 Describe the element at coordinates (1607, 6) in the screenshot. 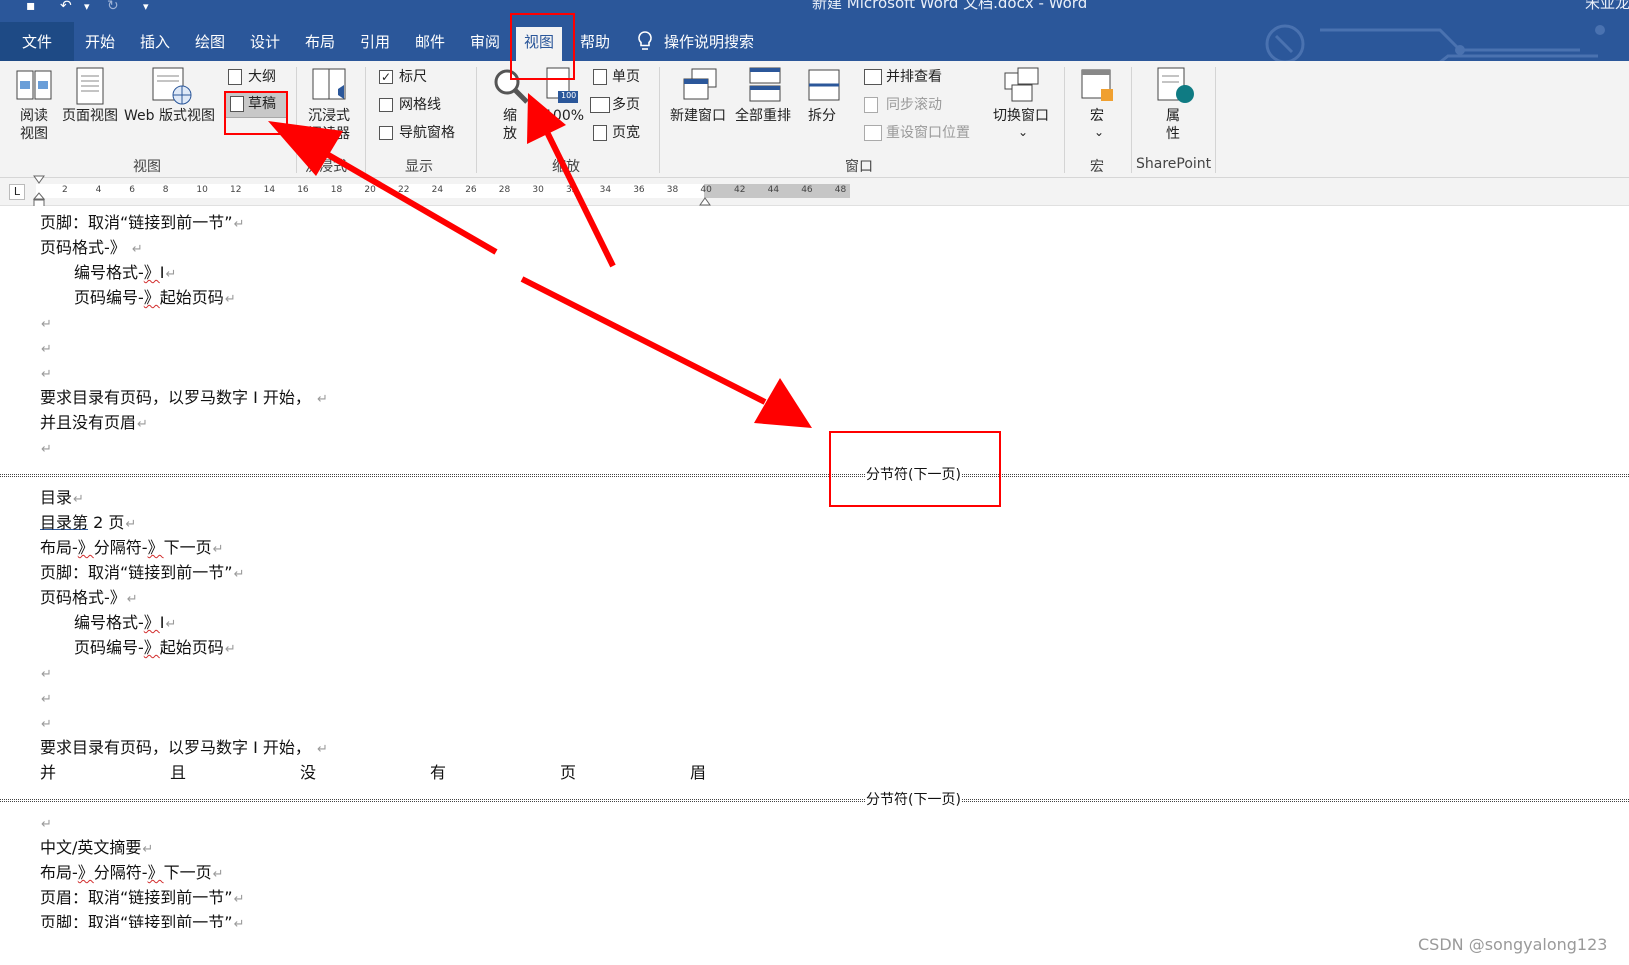

I see `user-name: 宋亚龙` at that location.